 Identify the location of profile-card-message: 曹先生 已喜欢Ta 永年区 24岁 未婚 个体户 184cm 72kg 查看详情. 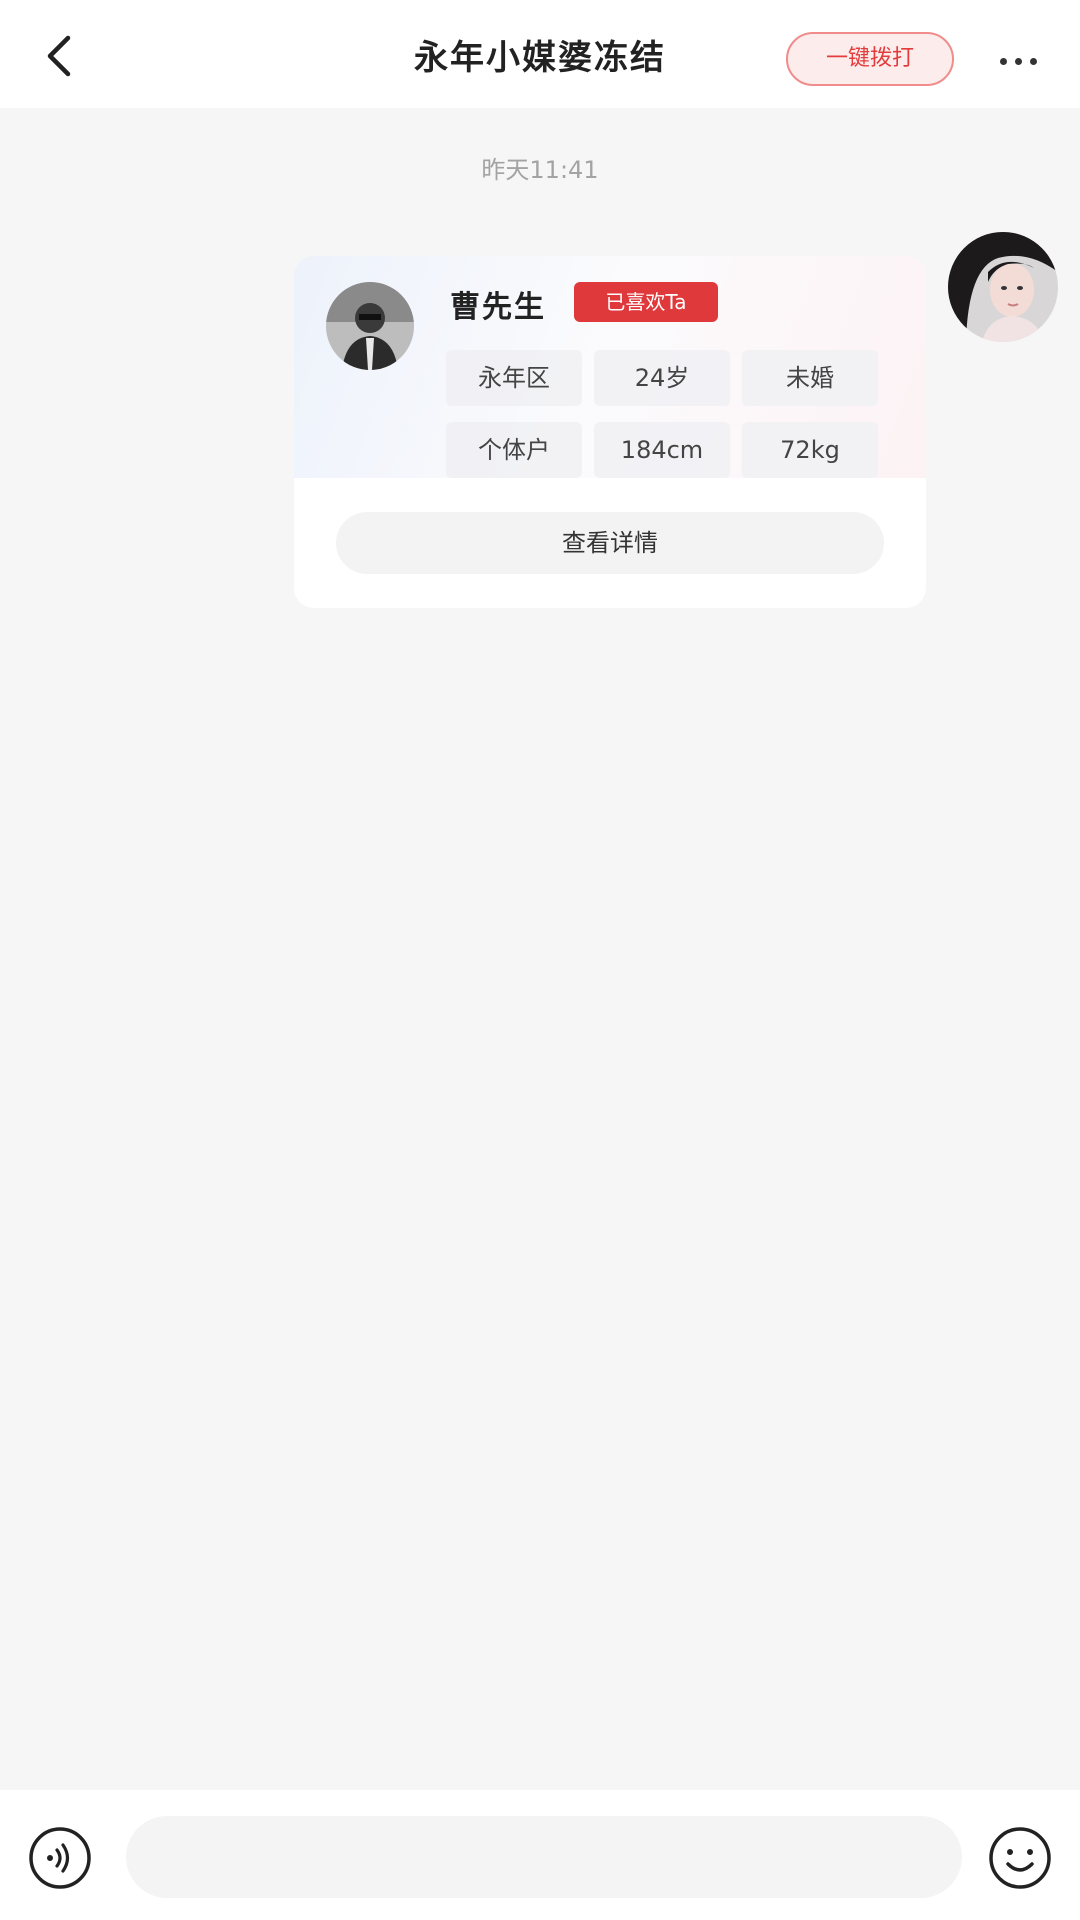
(610, 432).